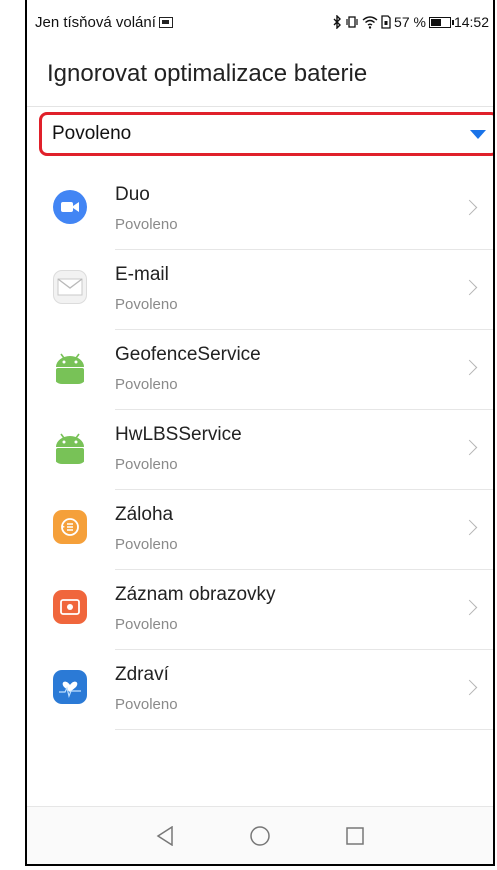  What do you see at coordinates (260, 106) in the screenshot?
I see `header-divider` at bounding box center [260, 106].